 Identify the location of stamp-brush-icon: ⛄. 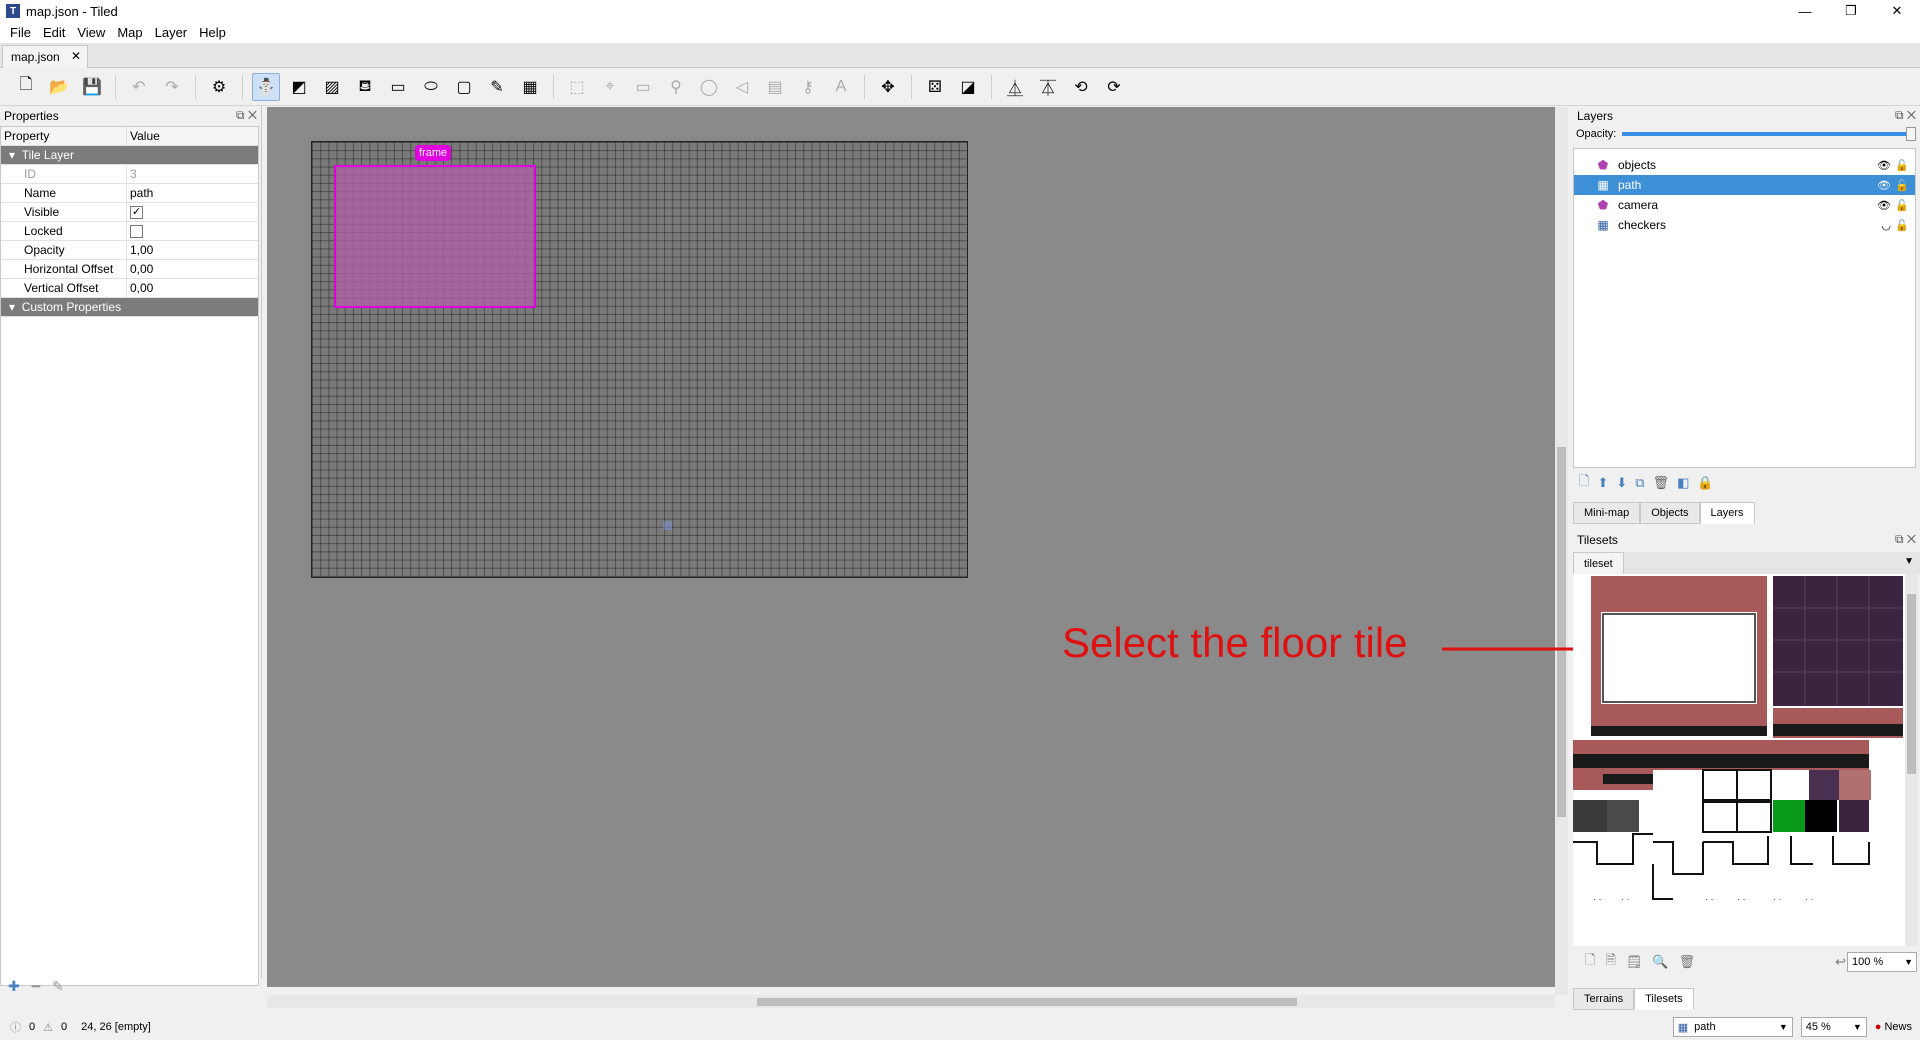
(266, 86).